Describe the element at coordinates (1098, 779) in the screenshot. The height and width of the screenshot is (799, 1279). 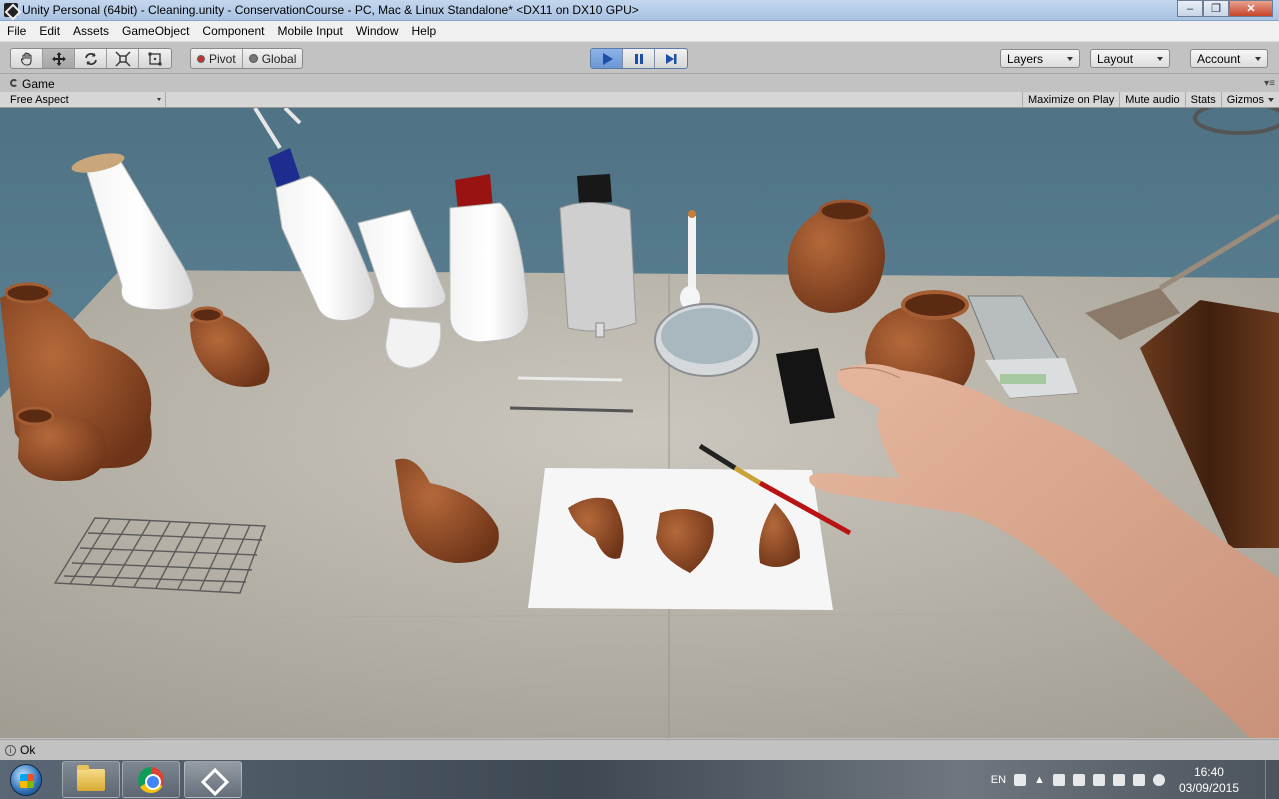
I see `display-icon` at that location.